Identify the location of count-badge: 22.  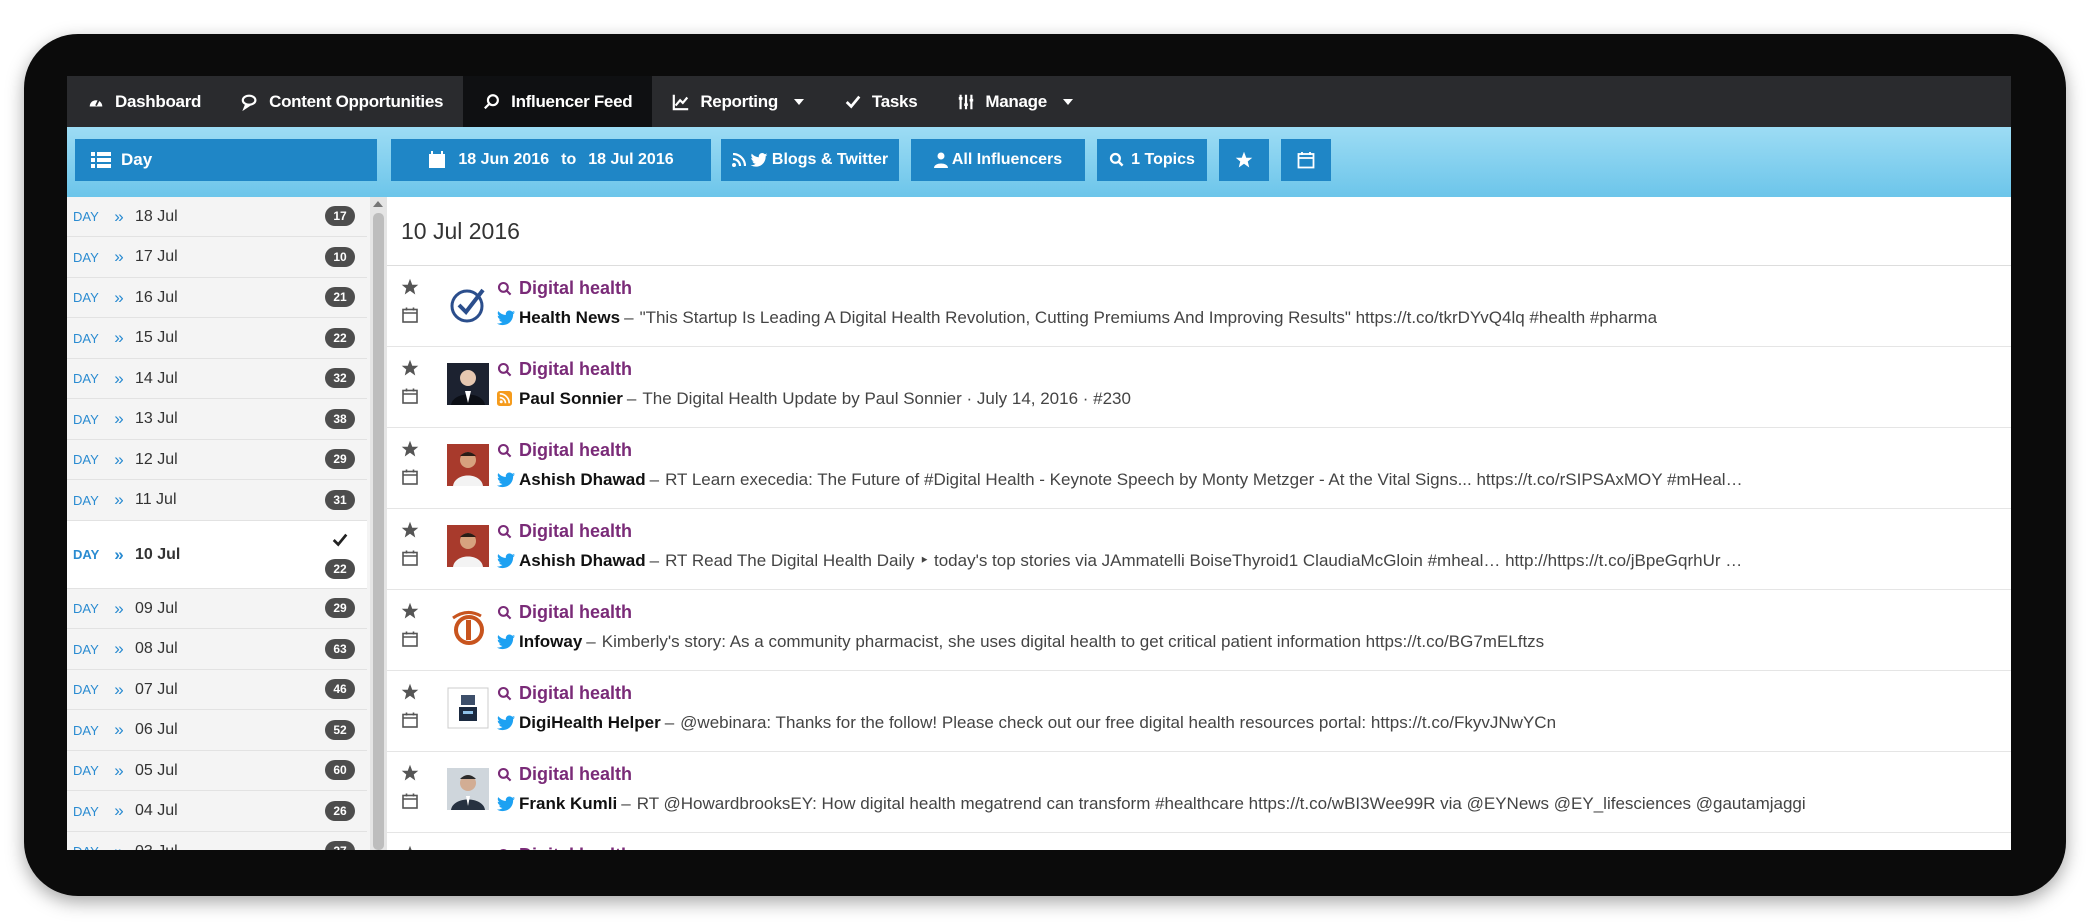
(340, 337).